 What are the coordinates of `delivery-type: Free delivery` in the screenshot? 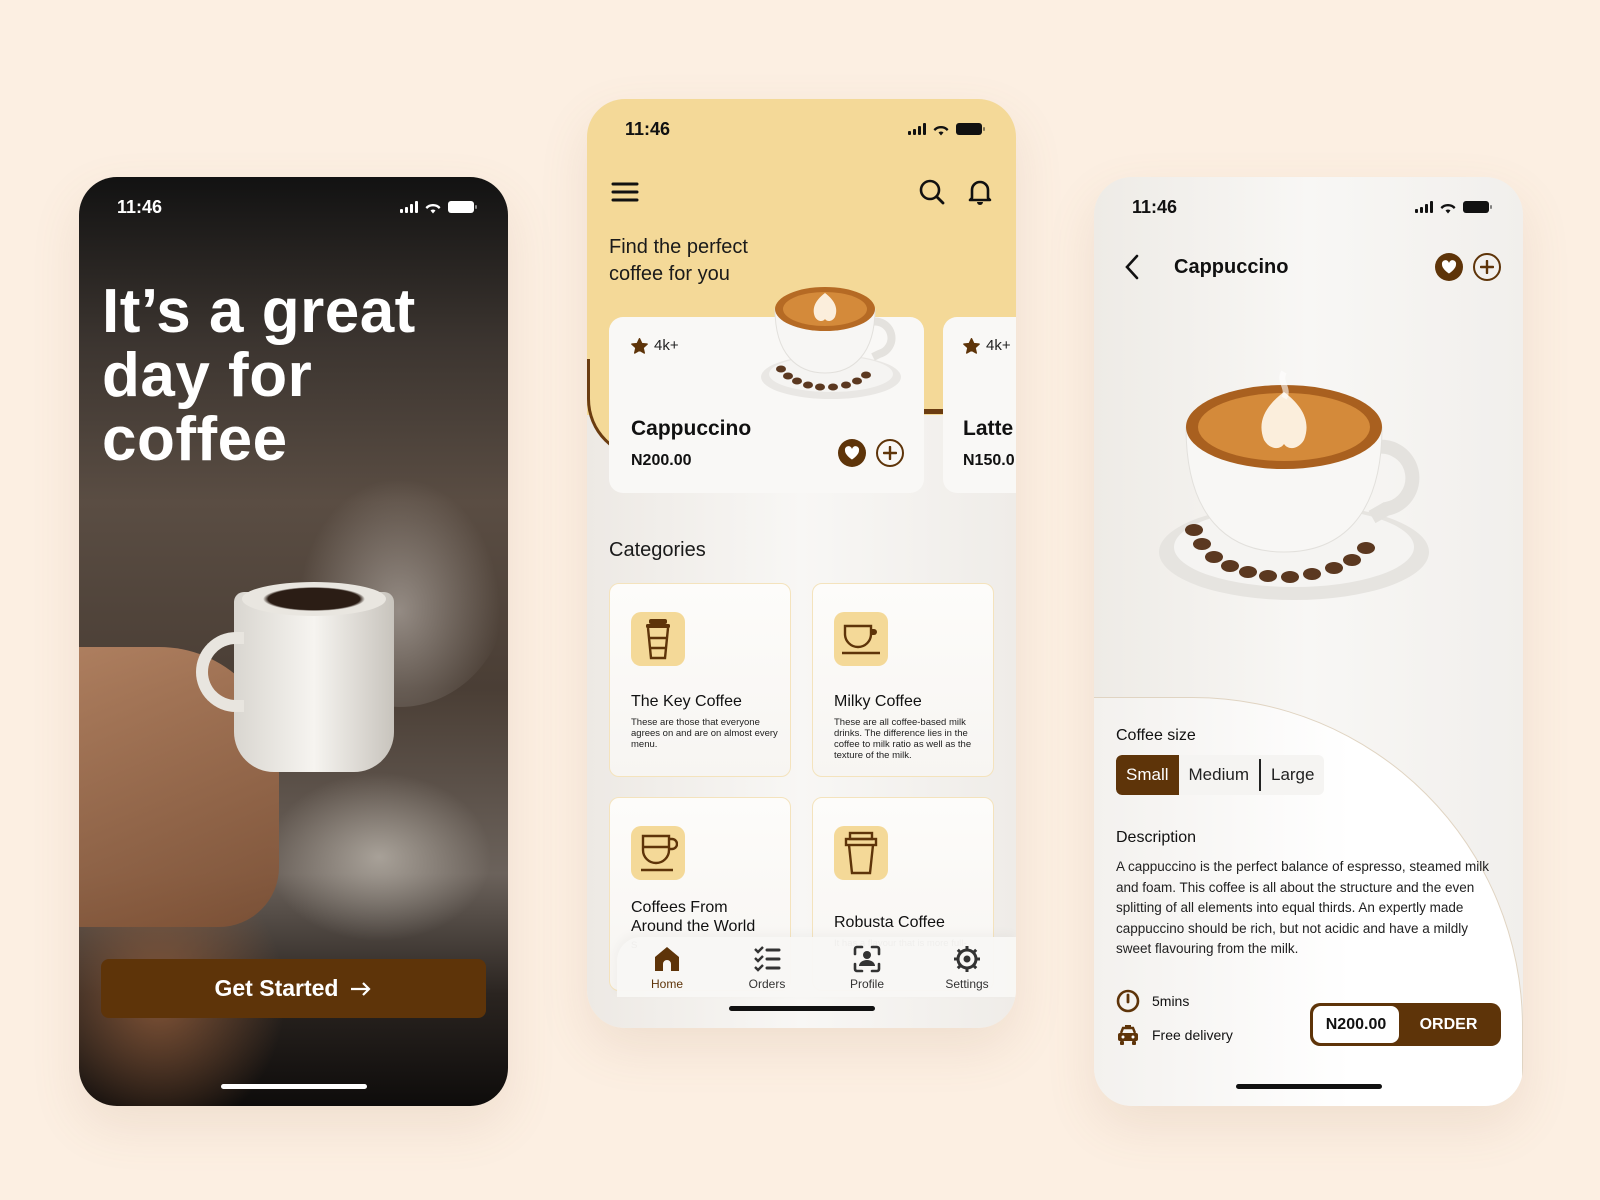 It's located at (1174, 1035).